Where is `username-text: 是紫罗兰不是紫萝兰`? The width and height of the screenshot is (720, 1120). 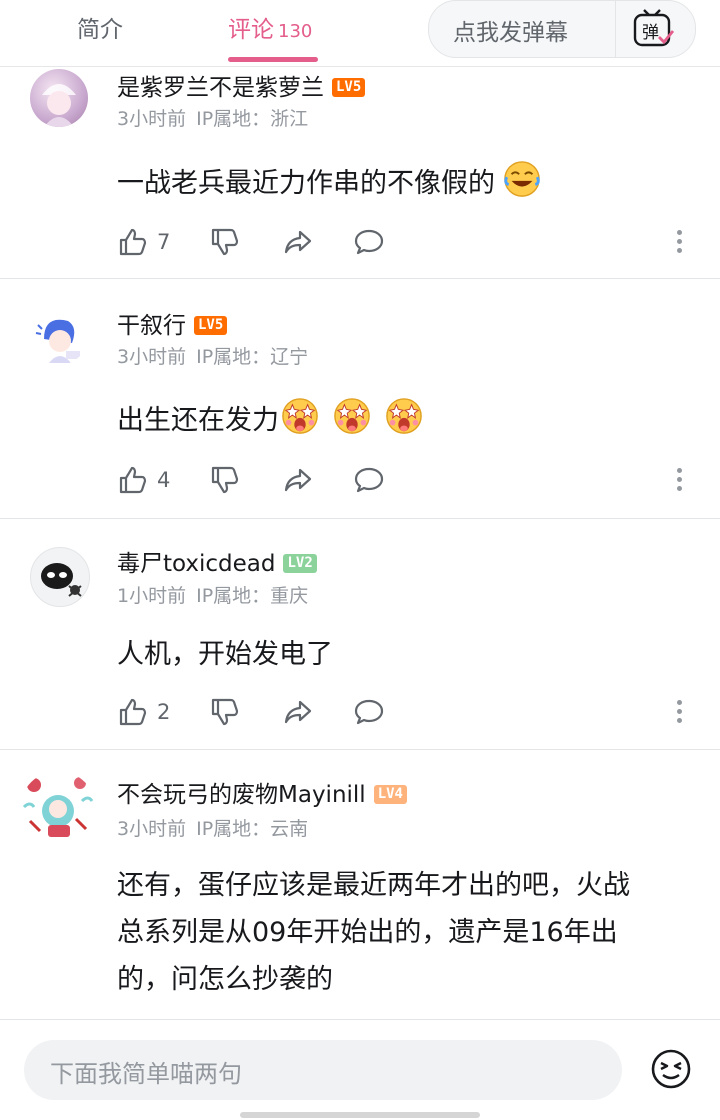 username-text: 是紫罗兰不是紫萝兰 is located at coordinates (220, 88).